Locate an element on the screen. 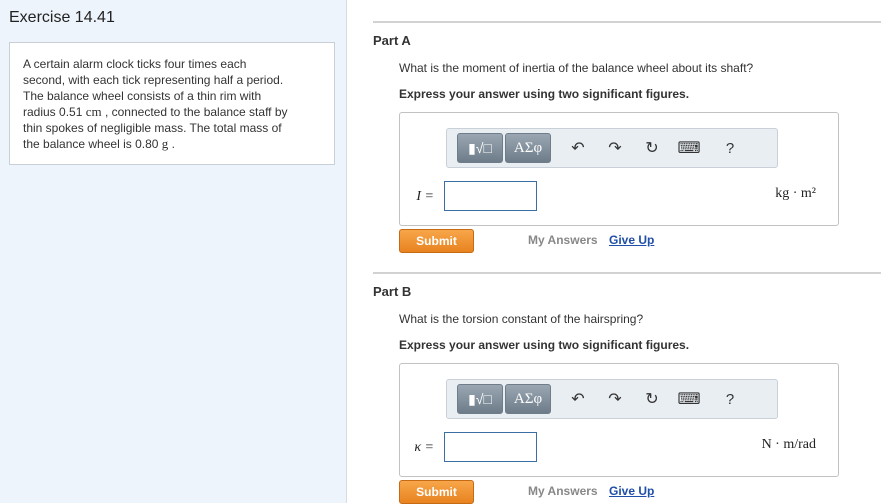 This screenshot has height=504, width=882. radius-unit: cm is located at coordinates (93, 111).